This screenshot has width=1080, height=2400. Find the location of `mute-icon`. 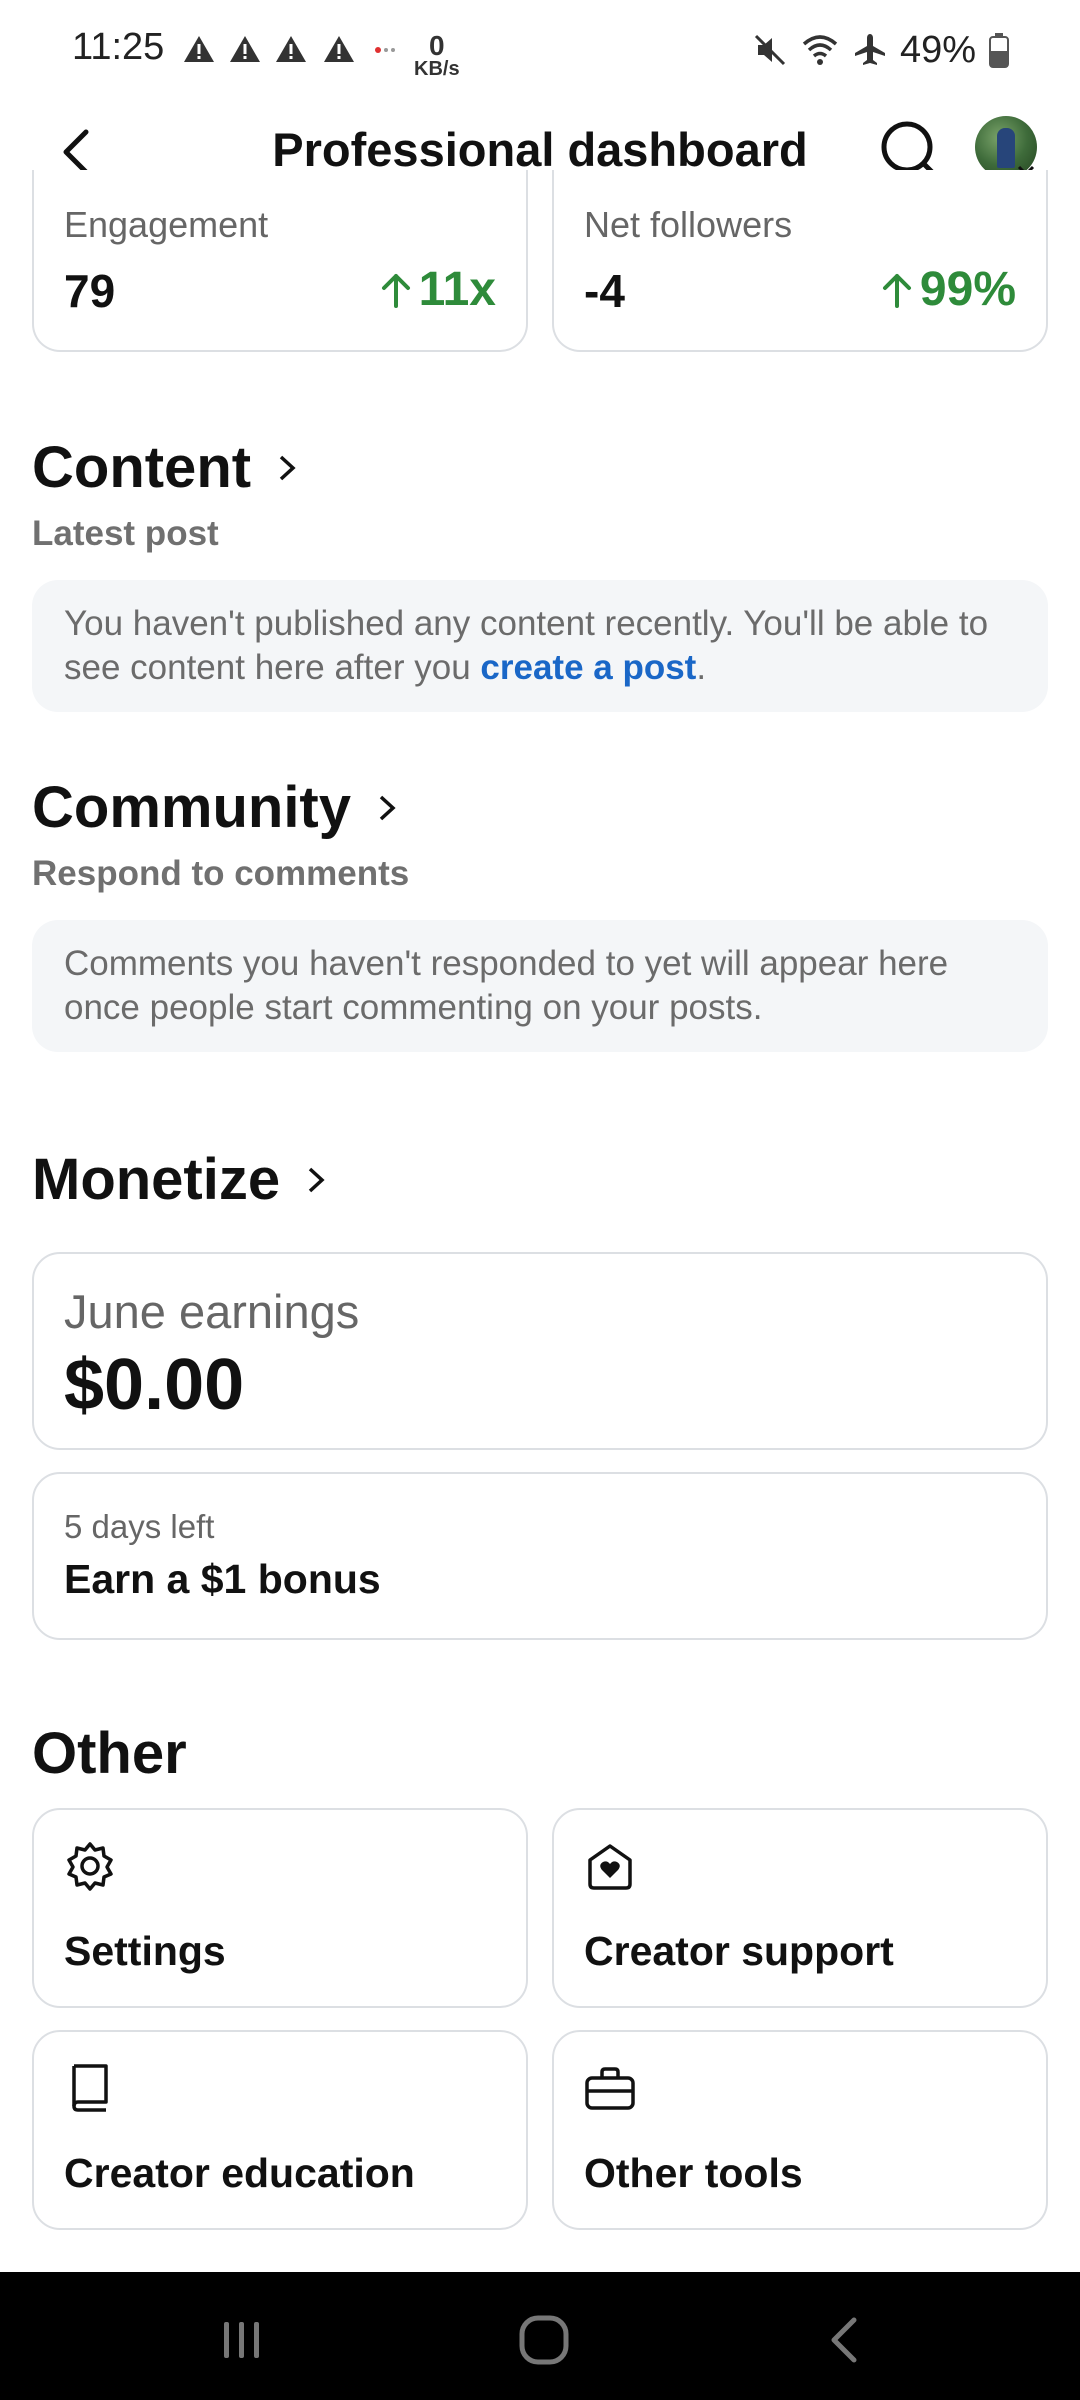

mute-icon is located at coordinates (769, 50).